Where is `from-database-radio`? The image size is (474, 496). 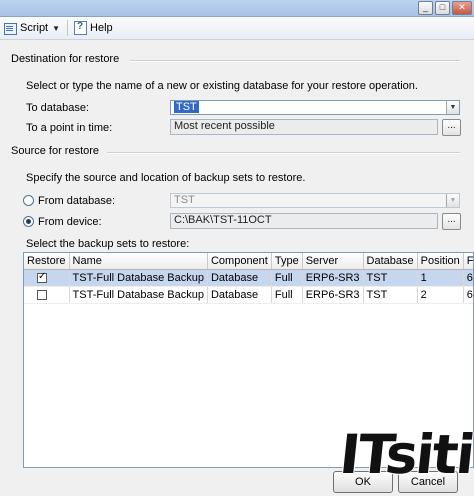
from-database-radio is located at coordinates (28, 200).